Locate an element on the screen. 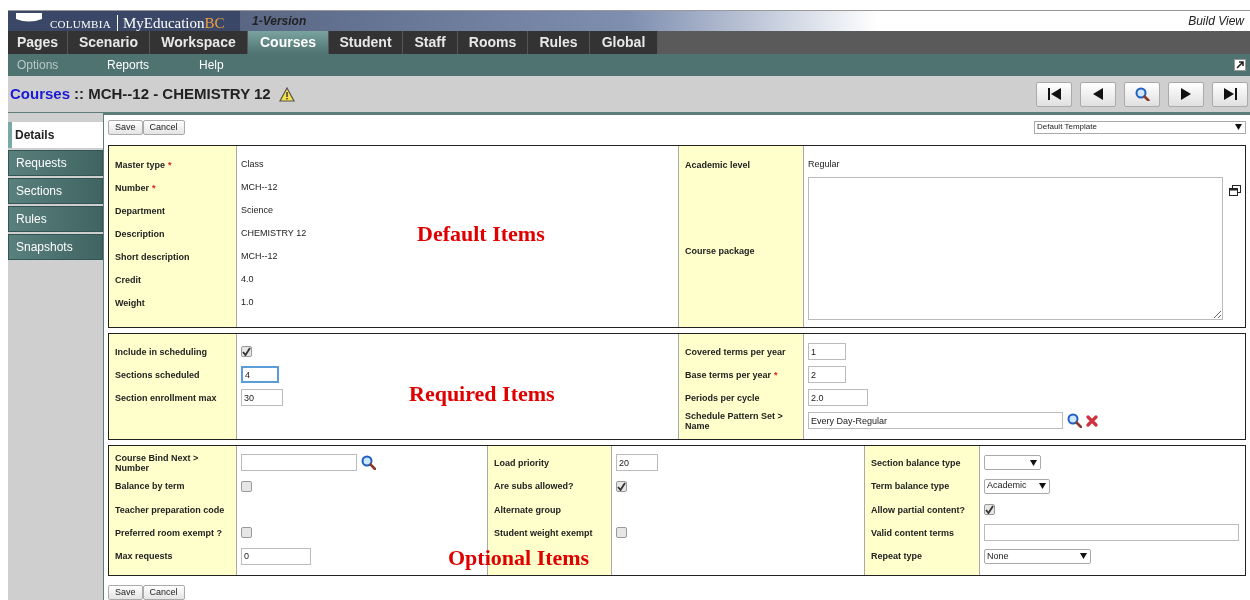 This screenshot has height=600, width=1250. nav-tab: Staff is located at coordinates (430, 42).